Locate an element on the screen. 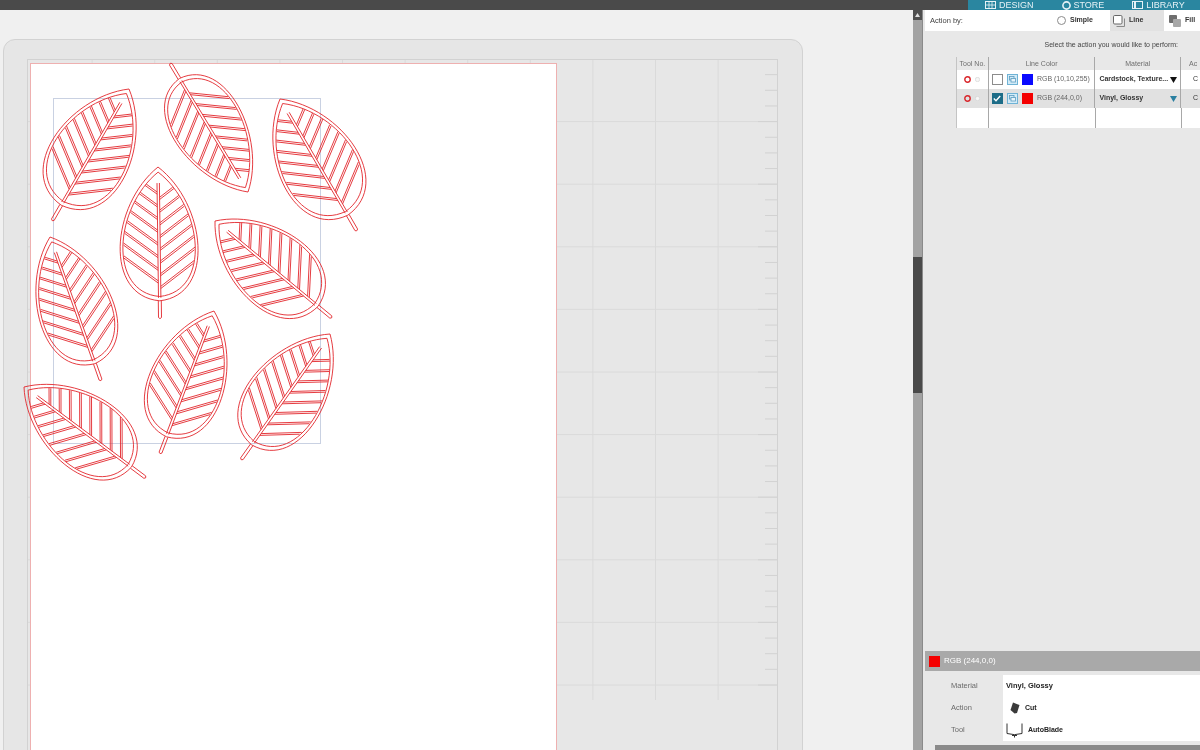 Image resolution: width=1200 pixels, height=750 pixels. cup-icon is located at coordinates (1014, 730).